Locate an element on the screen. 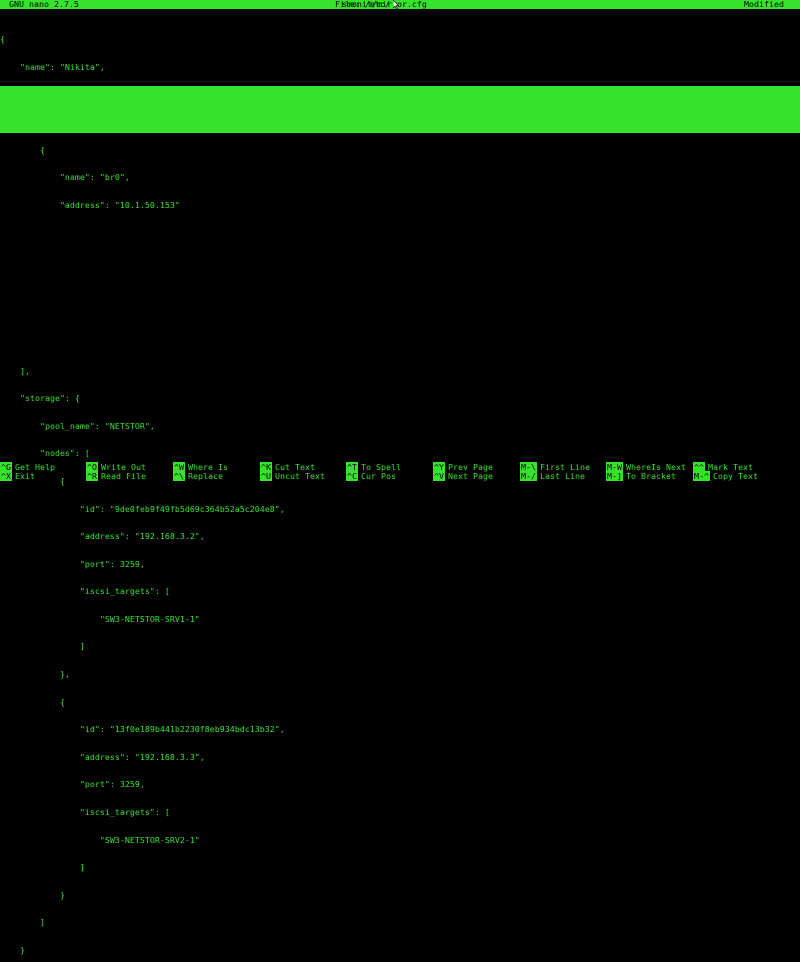 This screenshot has height=962, width=800. shortcut-key: ^U is located at coordinates (266, 476).